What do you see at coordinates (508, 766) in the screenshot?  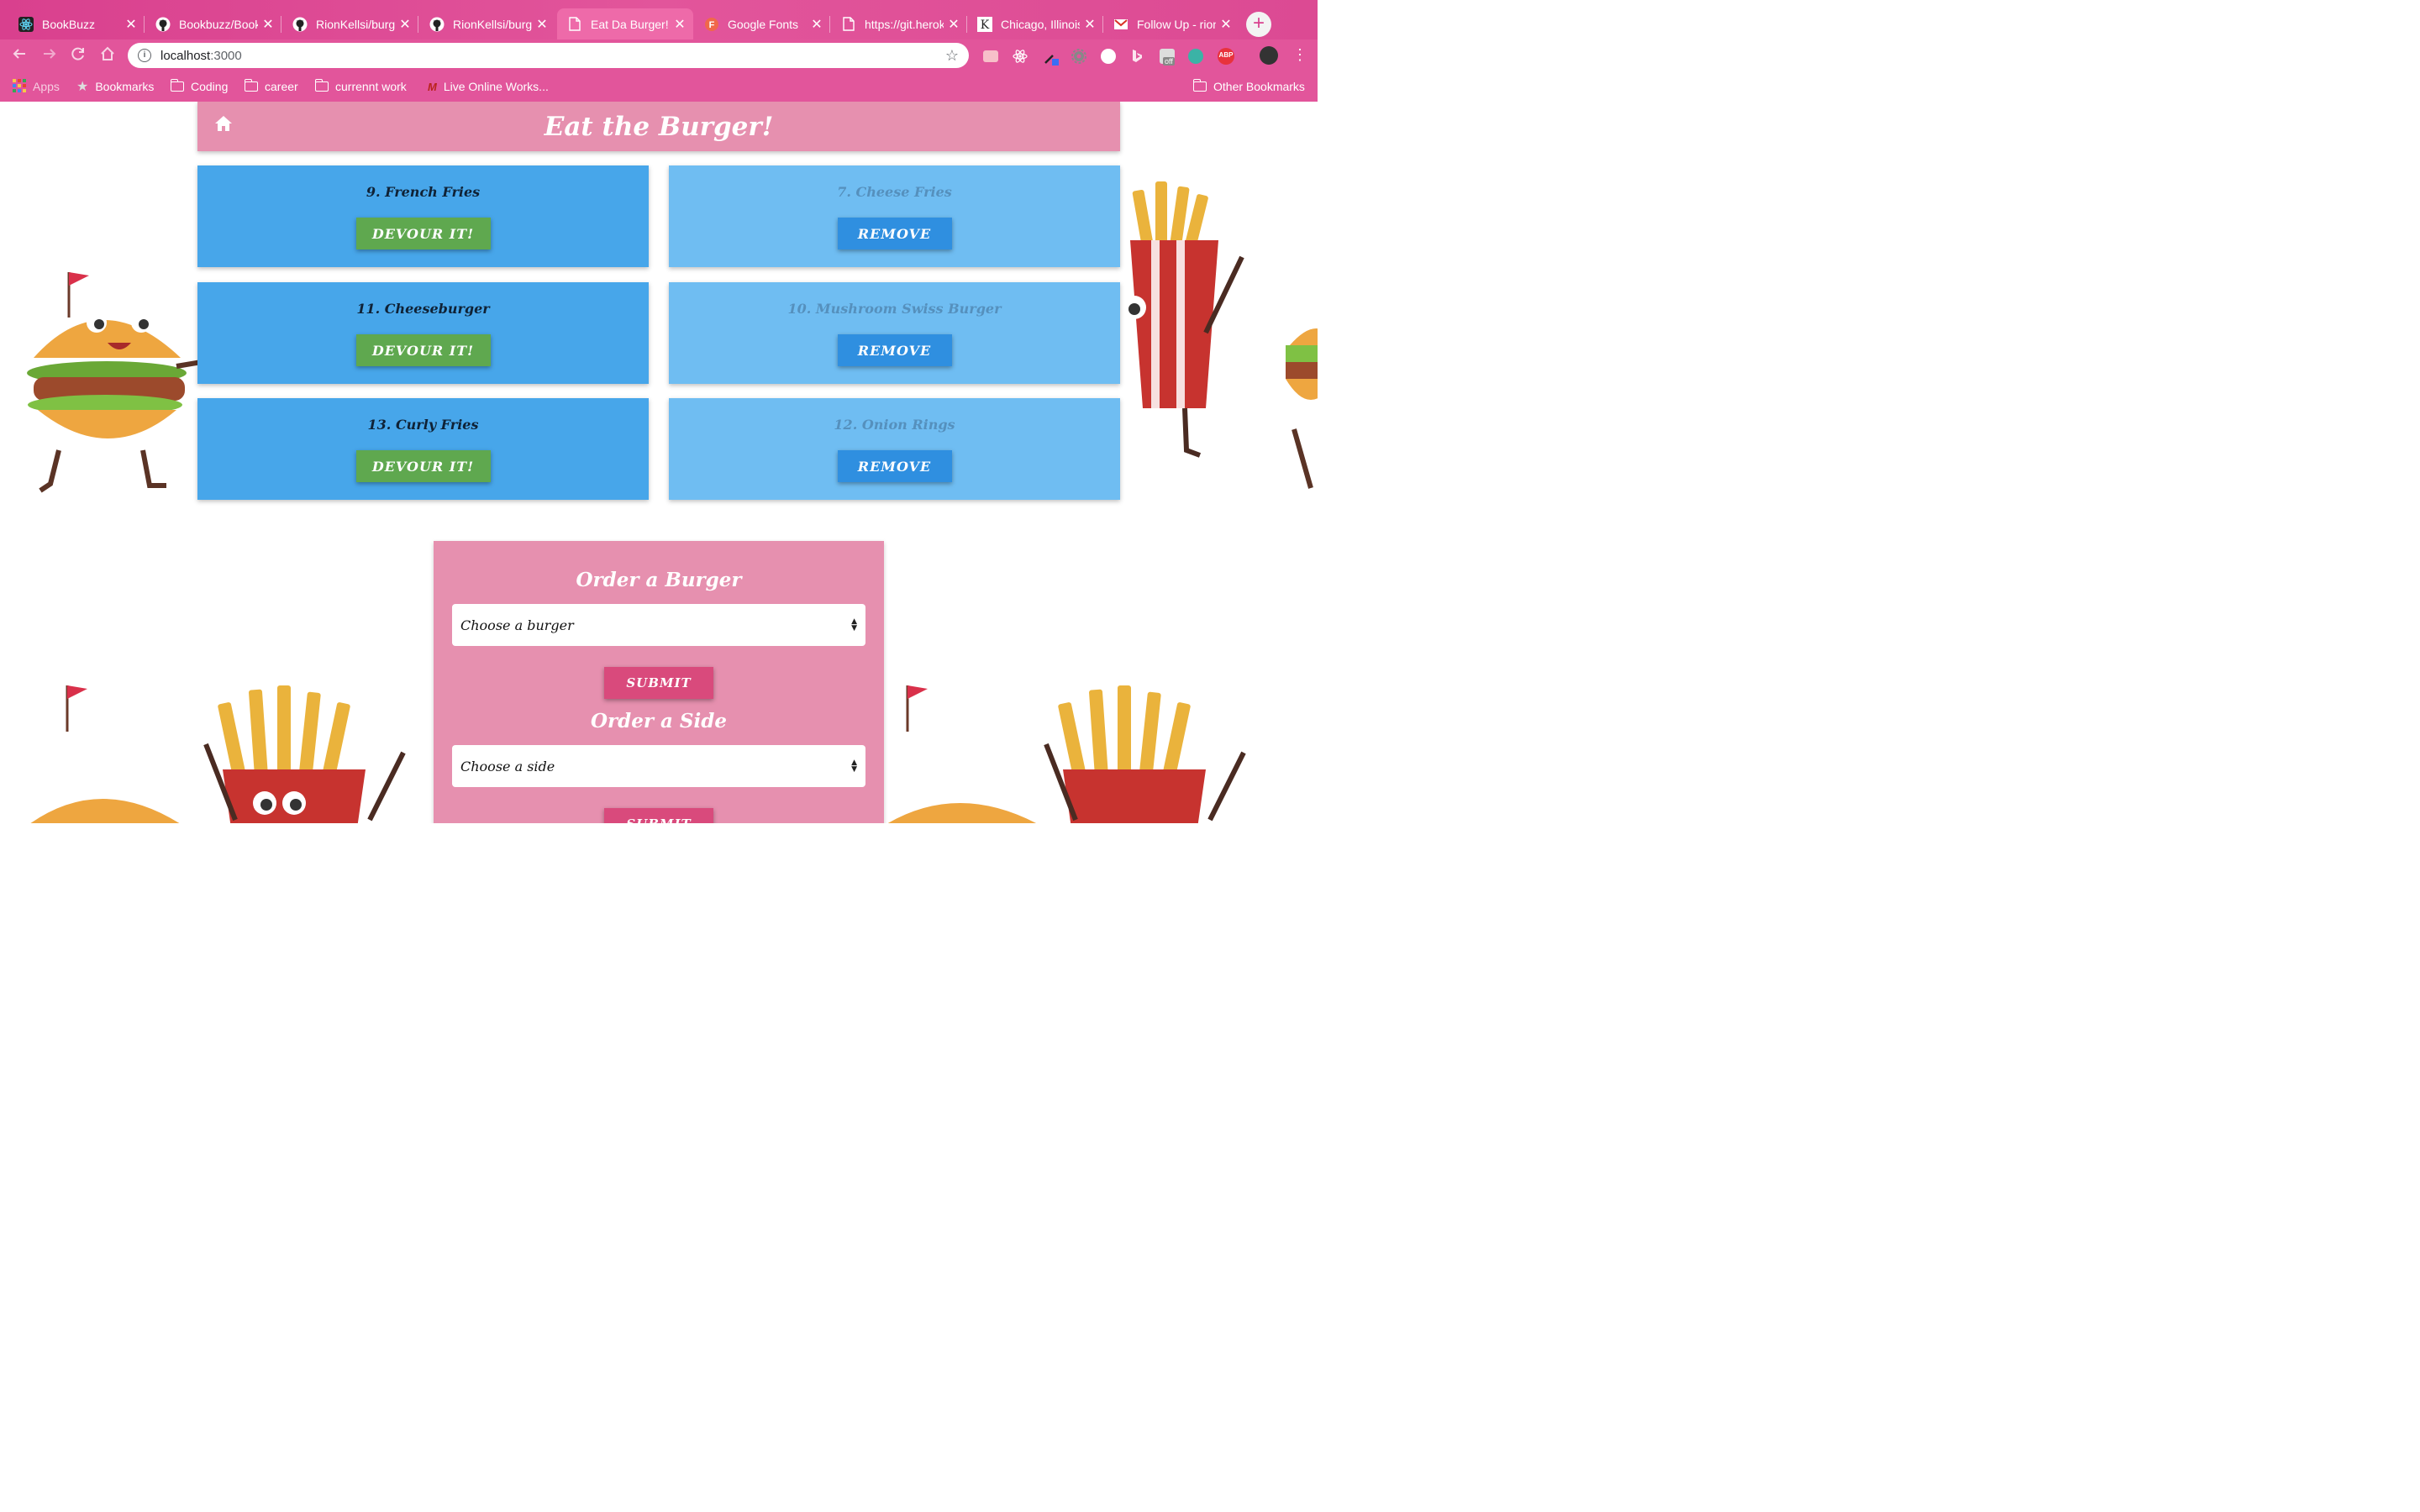 I see `side-select-value: Choose a side` at bounding box center [508, 766].